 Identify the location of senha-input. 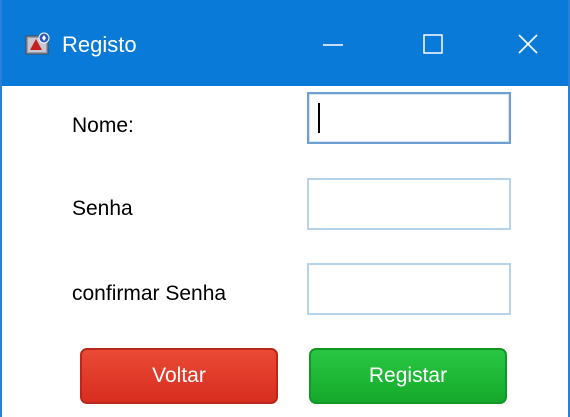
(409, 204).